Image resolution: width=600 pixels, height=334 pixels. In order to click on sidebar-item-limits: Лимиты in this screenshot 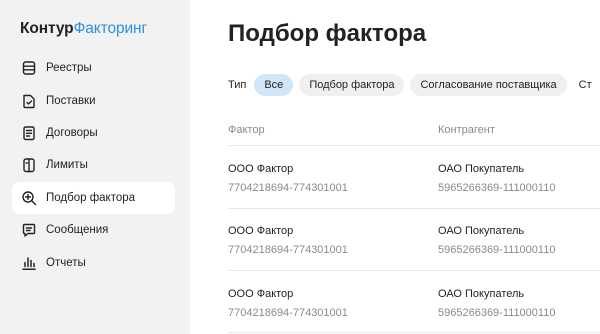, I will do `click(93, 165)`.